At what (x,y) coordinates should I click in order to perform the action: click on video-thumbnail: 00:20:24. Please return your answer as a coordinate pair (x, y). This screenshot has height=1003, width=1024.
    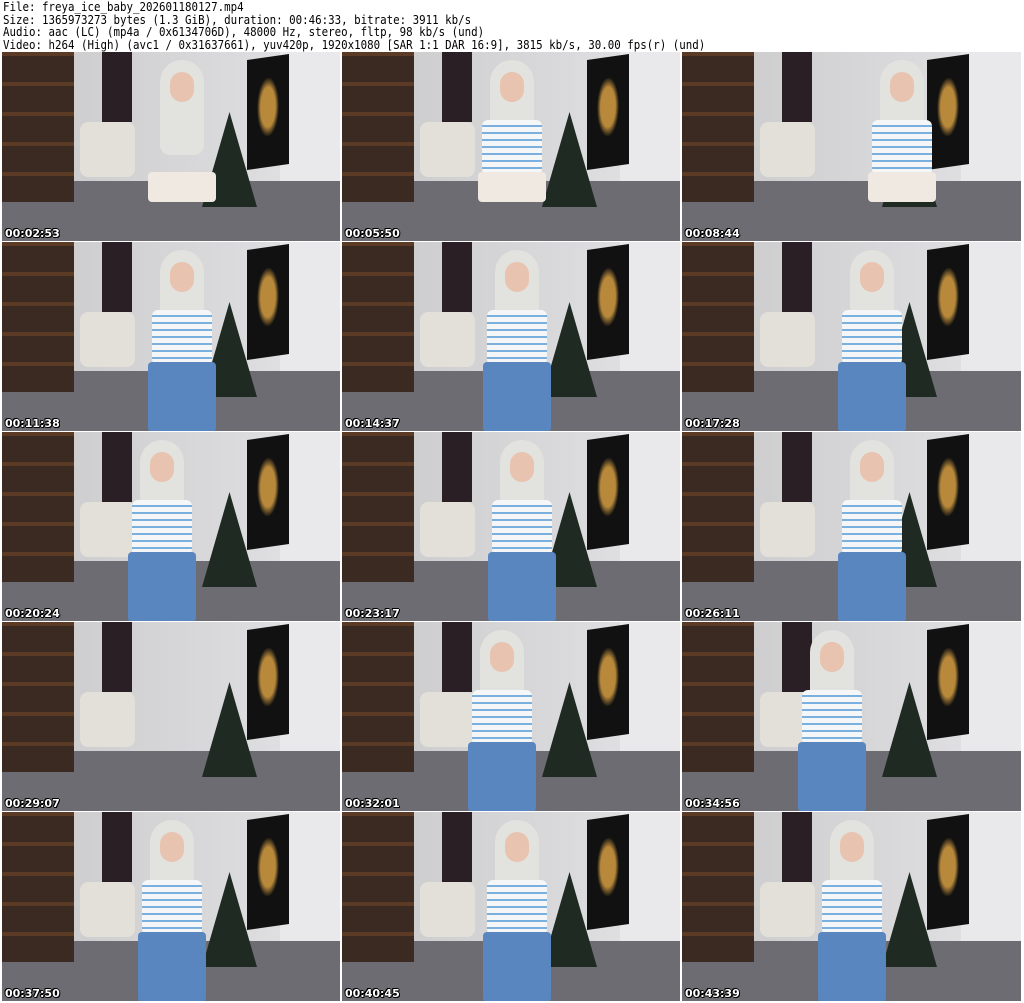
    Looking at the image, I should click on (171, 526).